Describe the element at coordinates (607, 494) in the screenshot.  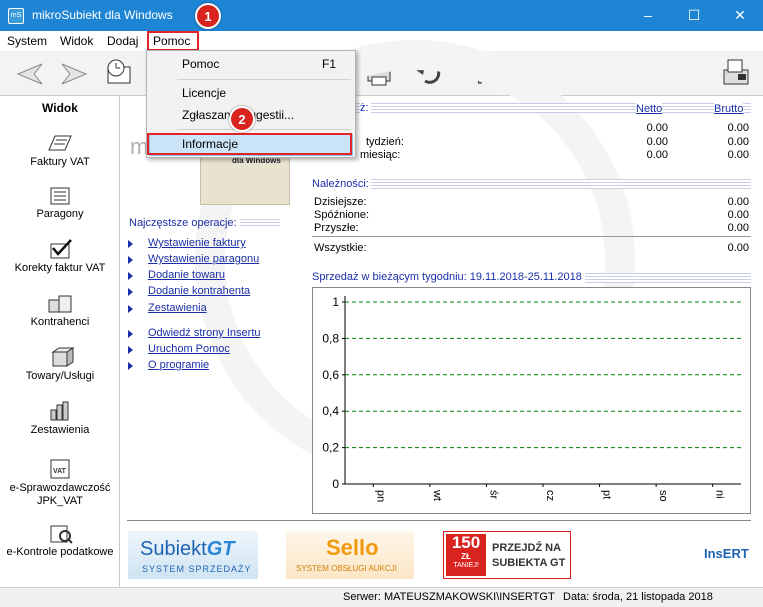
I see `x-tick-label: pt` at that location.